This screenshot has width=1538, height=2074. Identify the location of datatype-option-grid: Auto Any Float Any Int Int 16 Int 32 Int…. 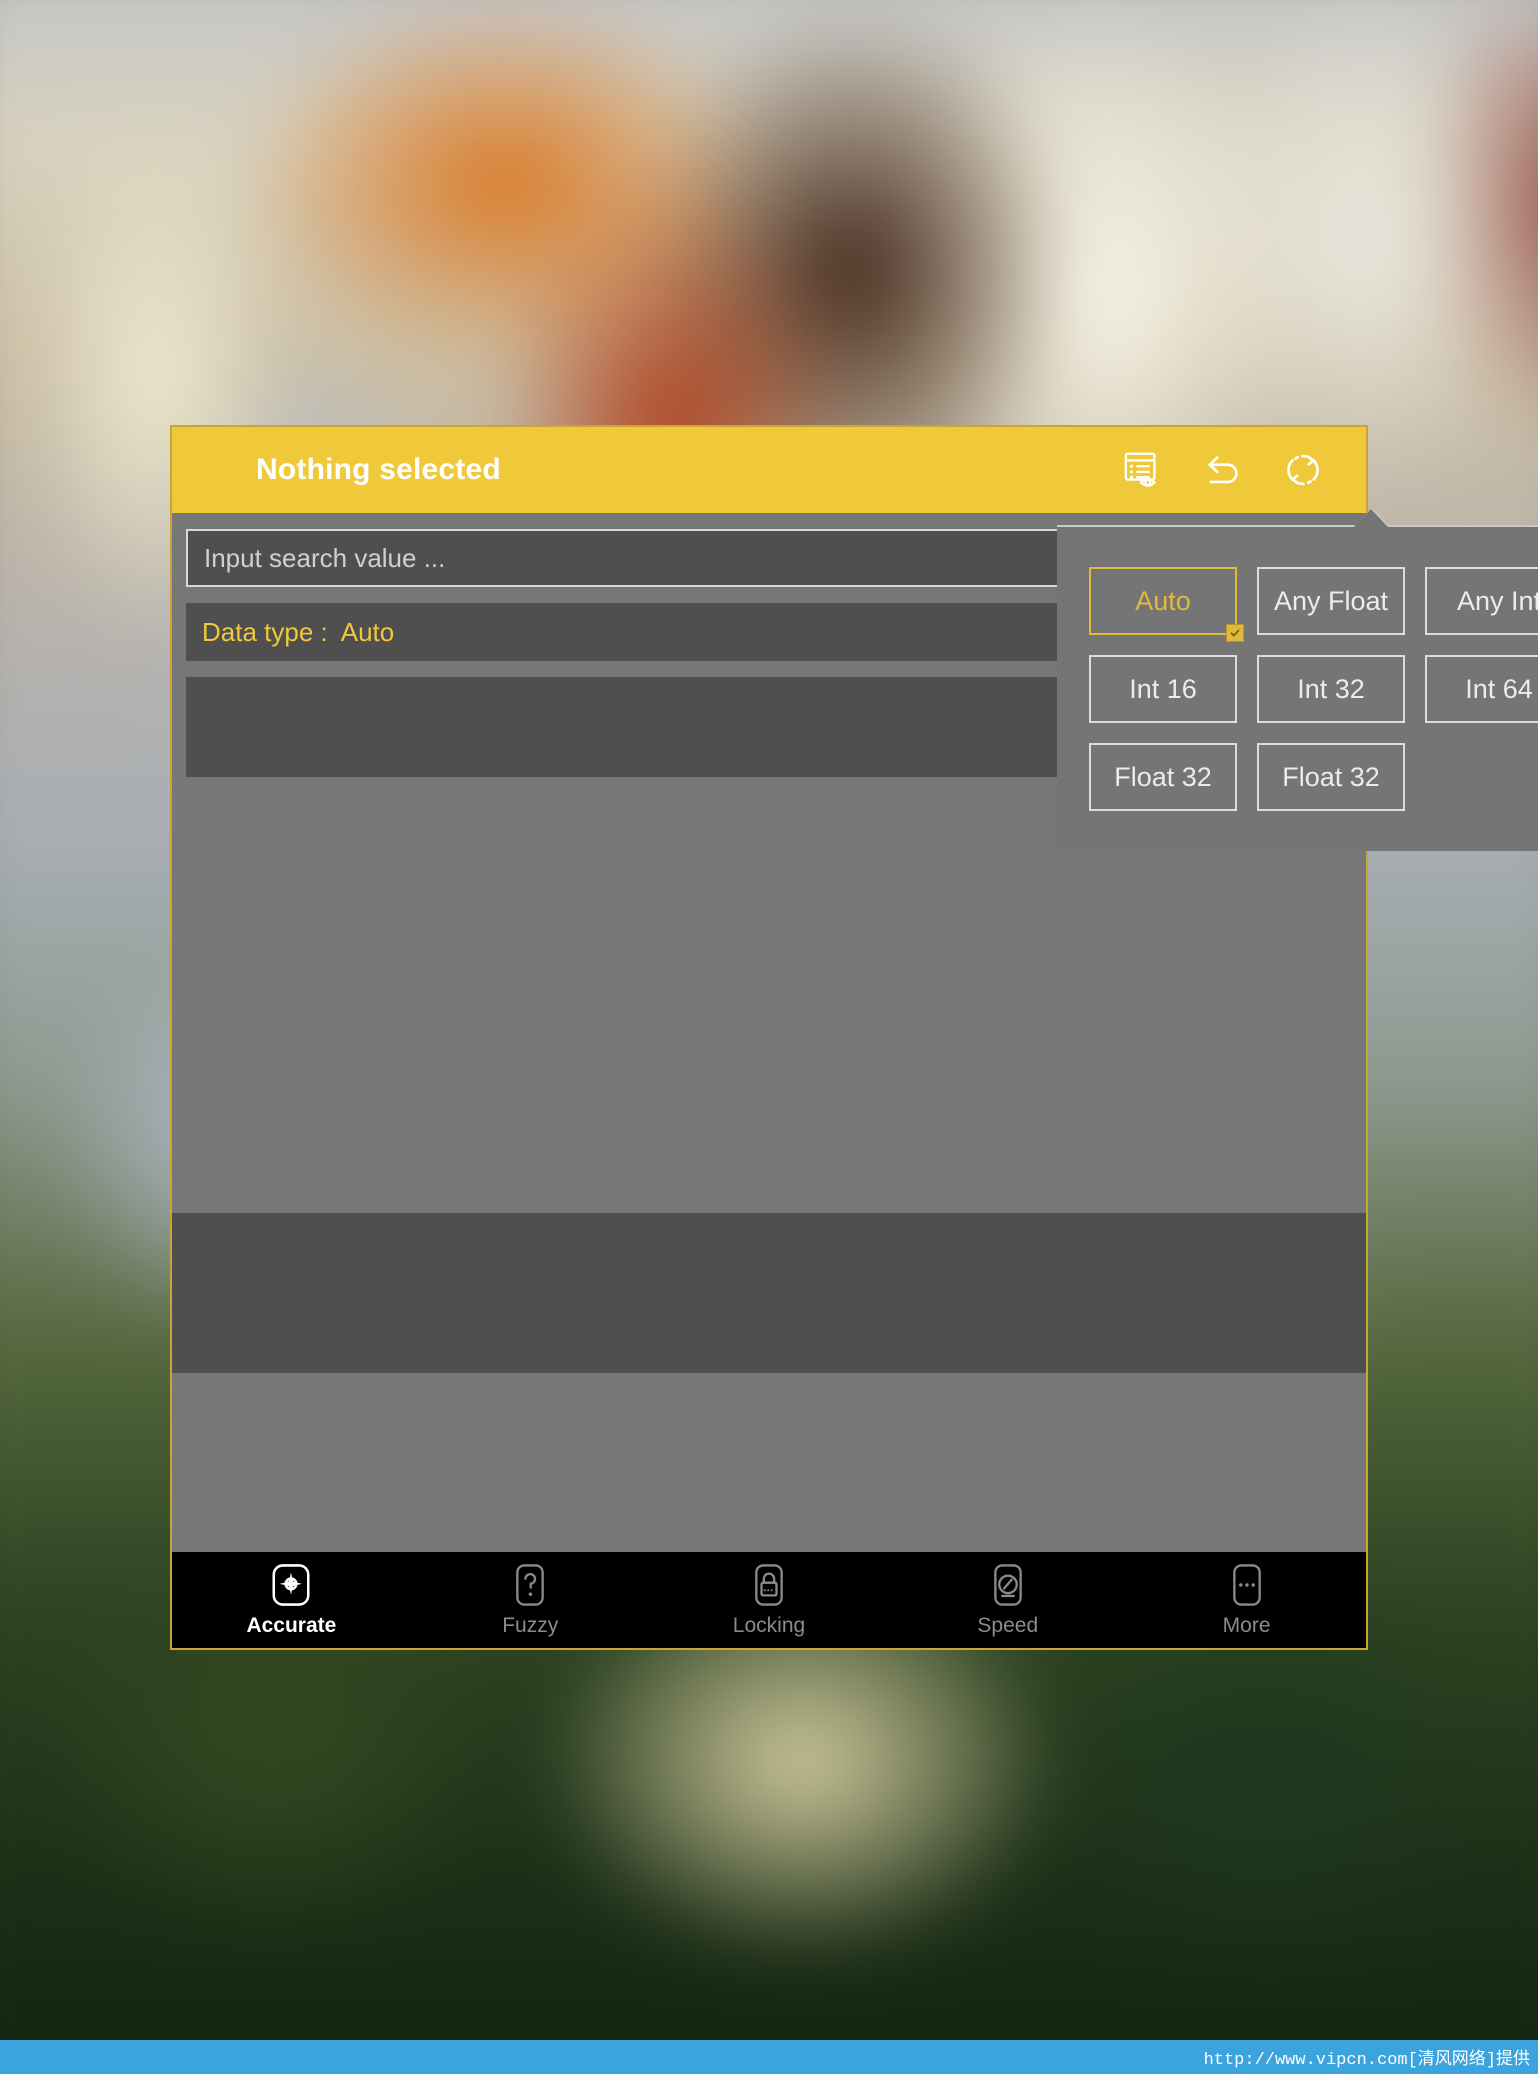
(1313, 689).